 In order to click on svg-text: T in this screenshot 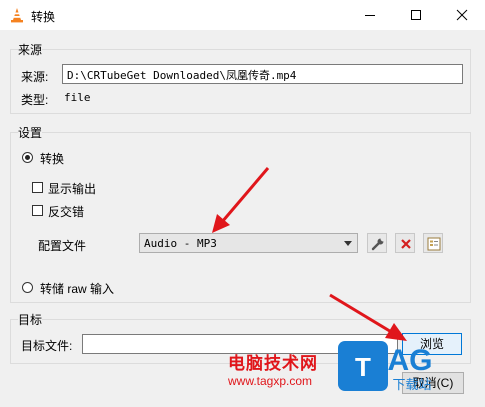, I will do `click(363, 367)`.